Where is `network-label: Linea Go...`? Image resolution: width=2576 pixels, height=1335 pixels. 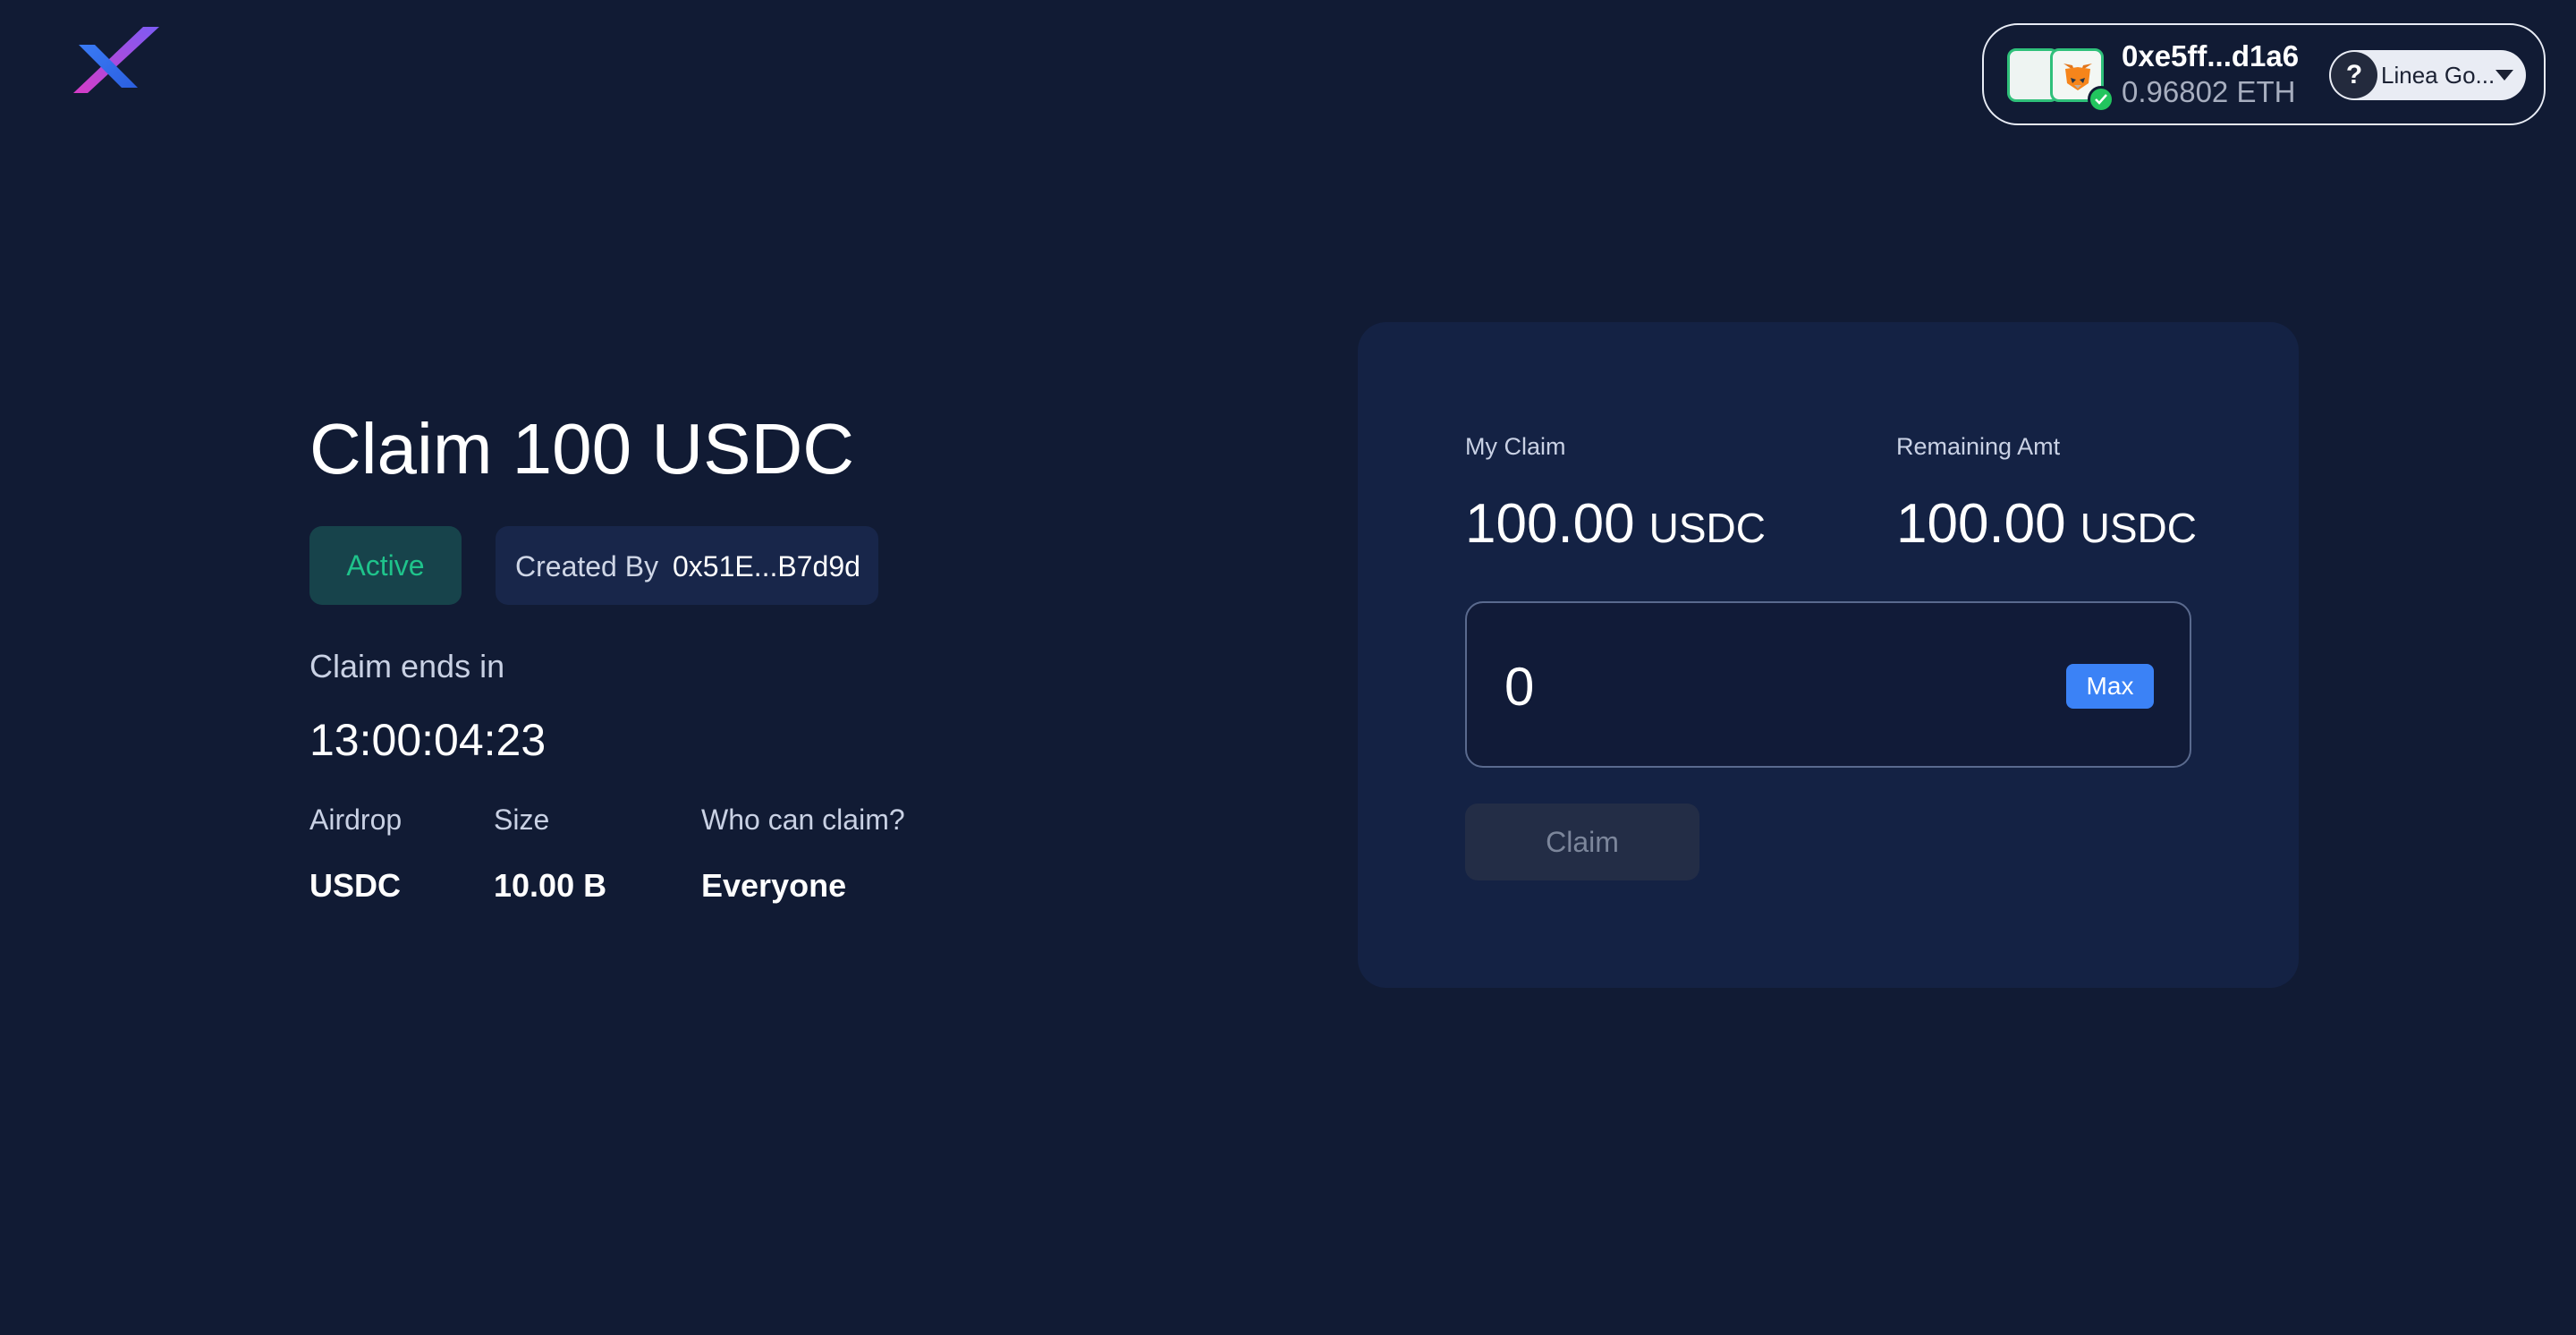 network-label: Linea Go... is located at coordinates (2438, 75).